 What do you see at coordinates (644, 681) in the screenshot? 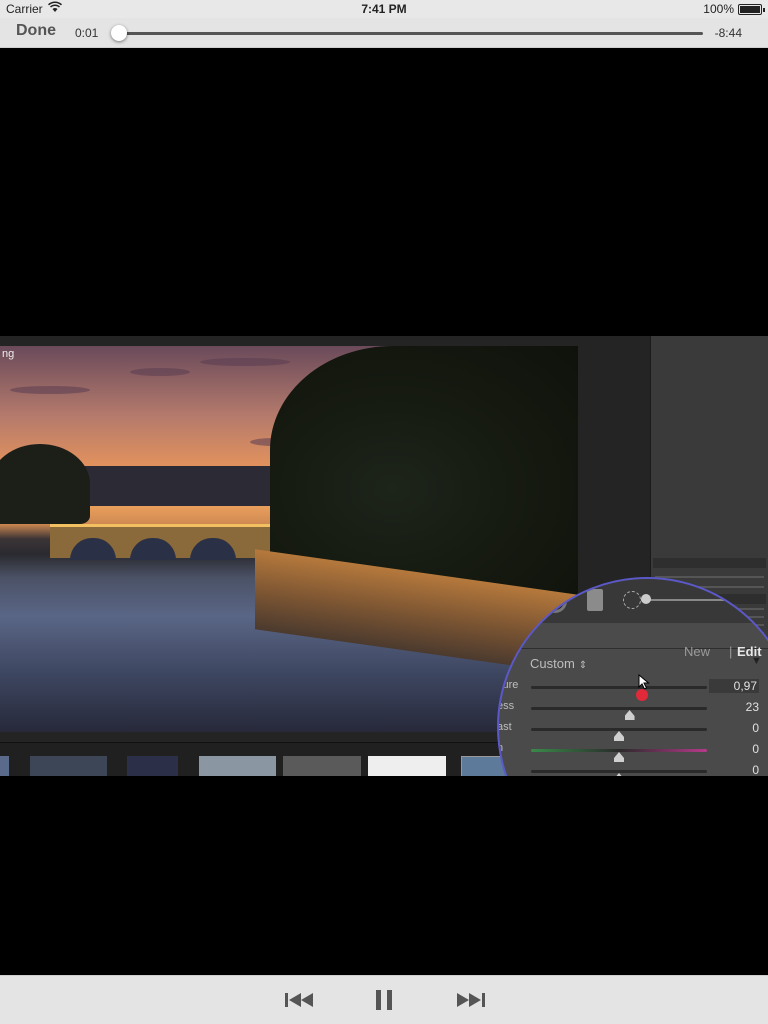
I see `mouse-cursor-icon` at bounding box center [644, 681].